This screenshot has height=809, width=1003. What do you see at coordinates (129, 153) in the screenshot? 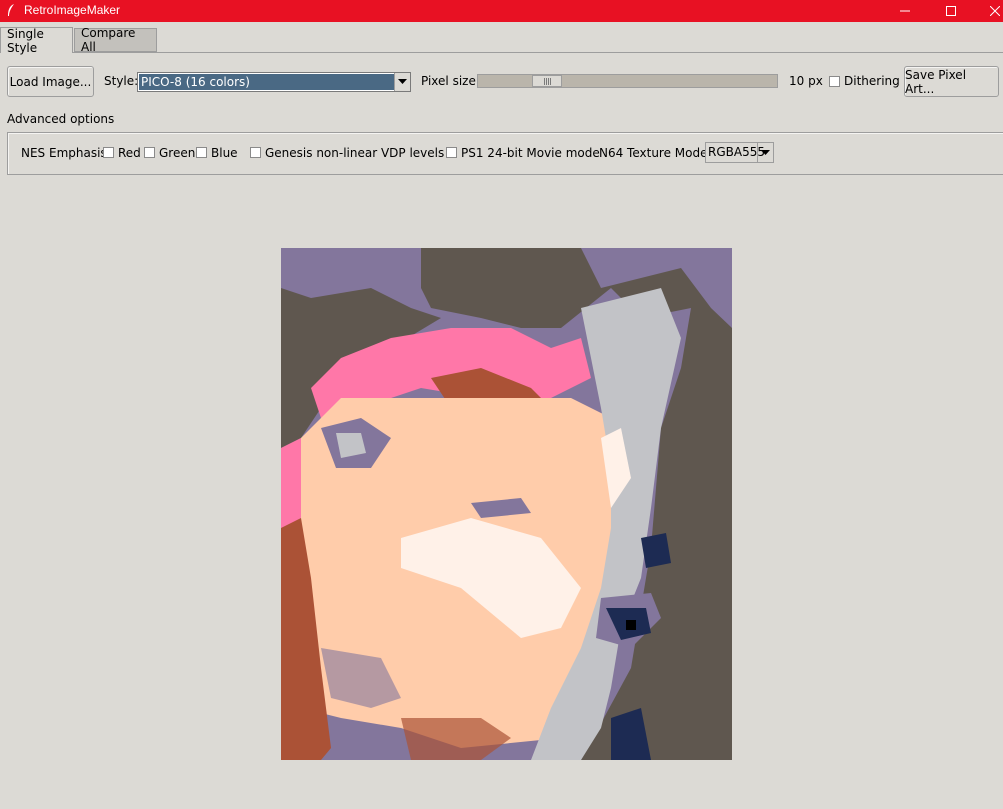
I see `nes-red-label: Red` at bounding box center [129, 153].